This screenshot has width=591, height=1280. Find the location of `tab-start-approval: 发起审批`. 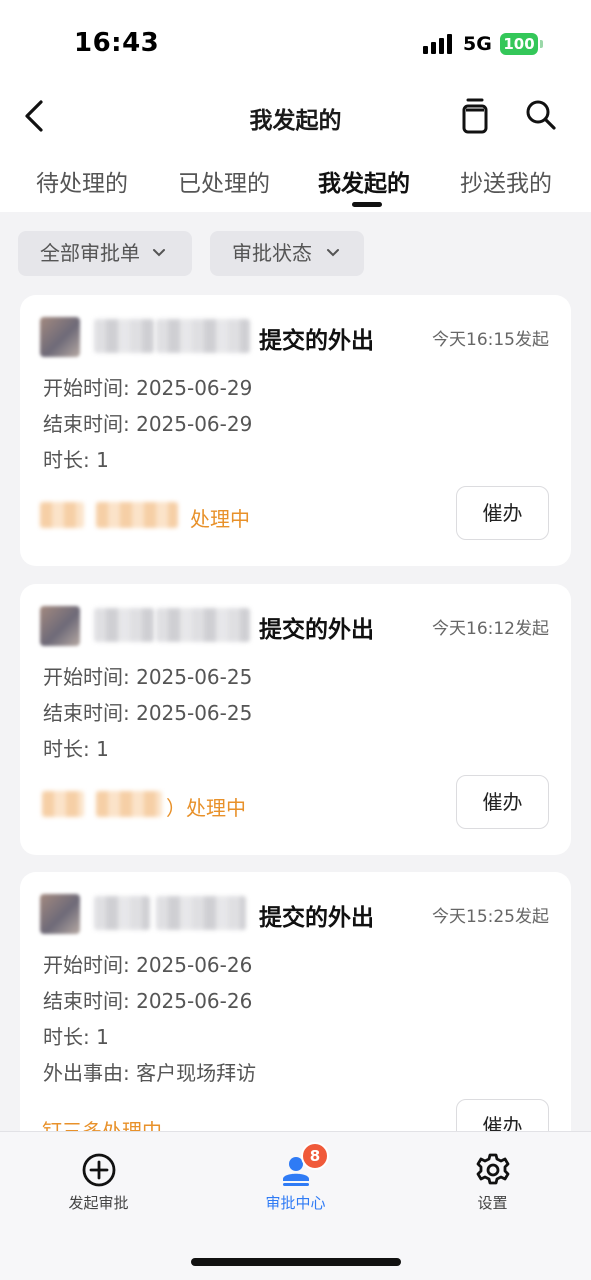

tab-start-approval: 发起审批 is located at coordinates (98, 1182).